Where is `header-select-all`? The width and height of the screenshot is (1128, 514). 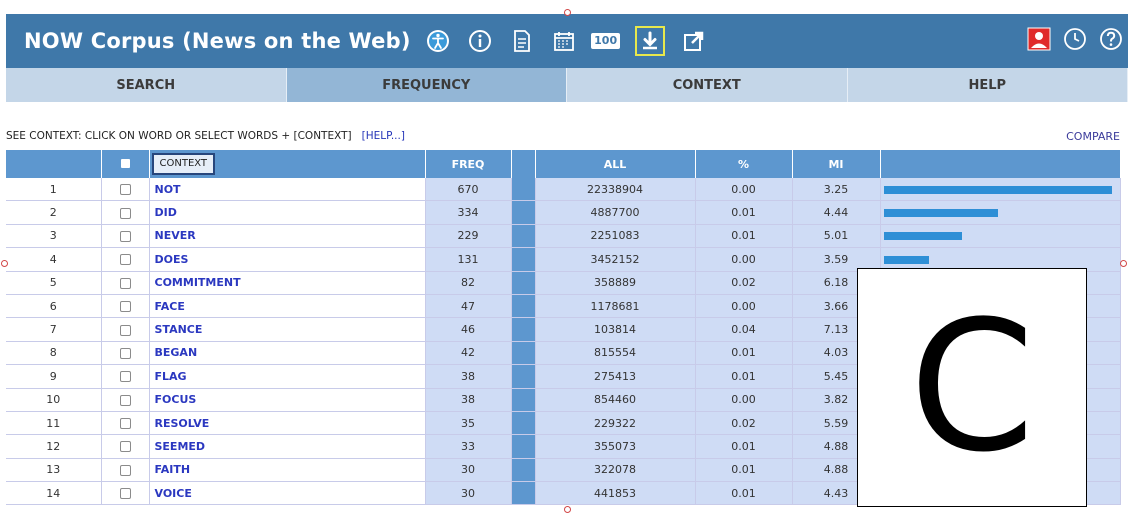
header-select-all is located at coordinates (125, 164).